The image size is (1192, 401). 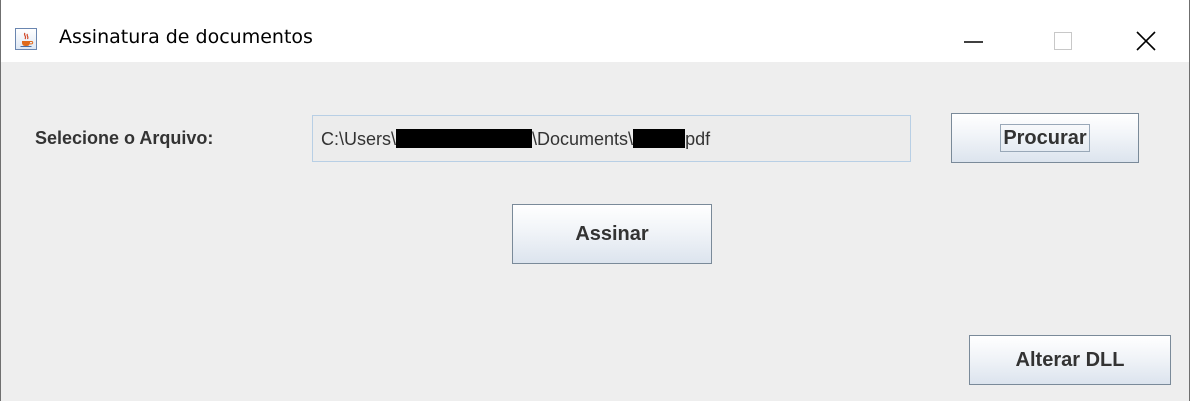 What do you see at coordinates (698, 139) in the screenshot?
I see `path-suffix: pdf` at bounding box center [698, 139].